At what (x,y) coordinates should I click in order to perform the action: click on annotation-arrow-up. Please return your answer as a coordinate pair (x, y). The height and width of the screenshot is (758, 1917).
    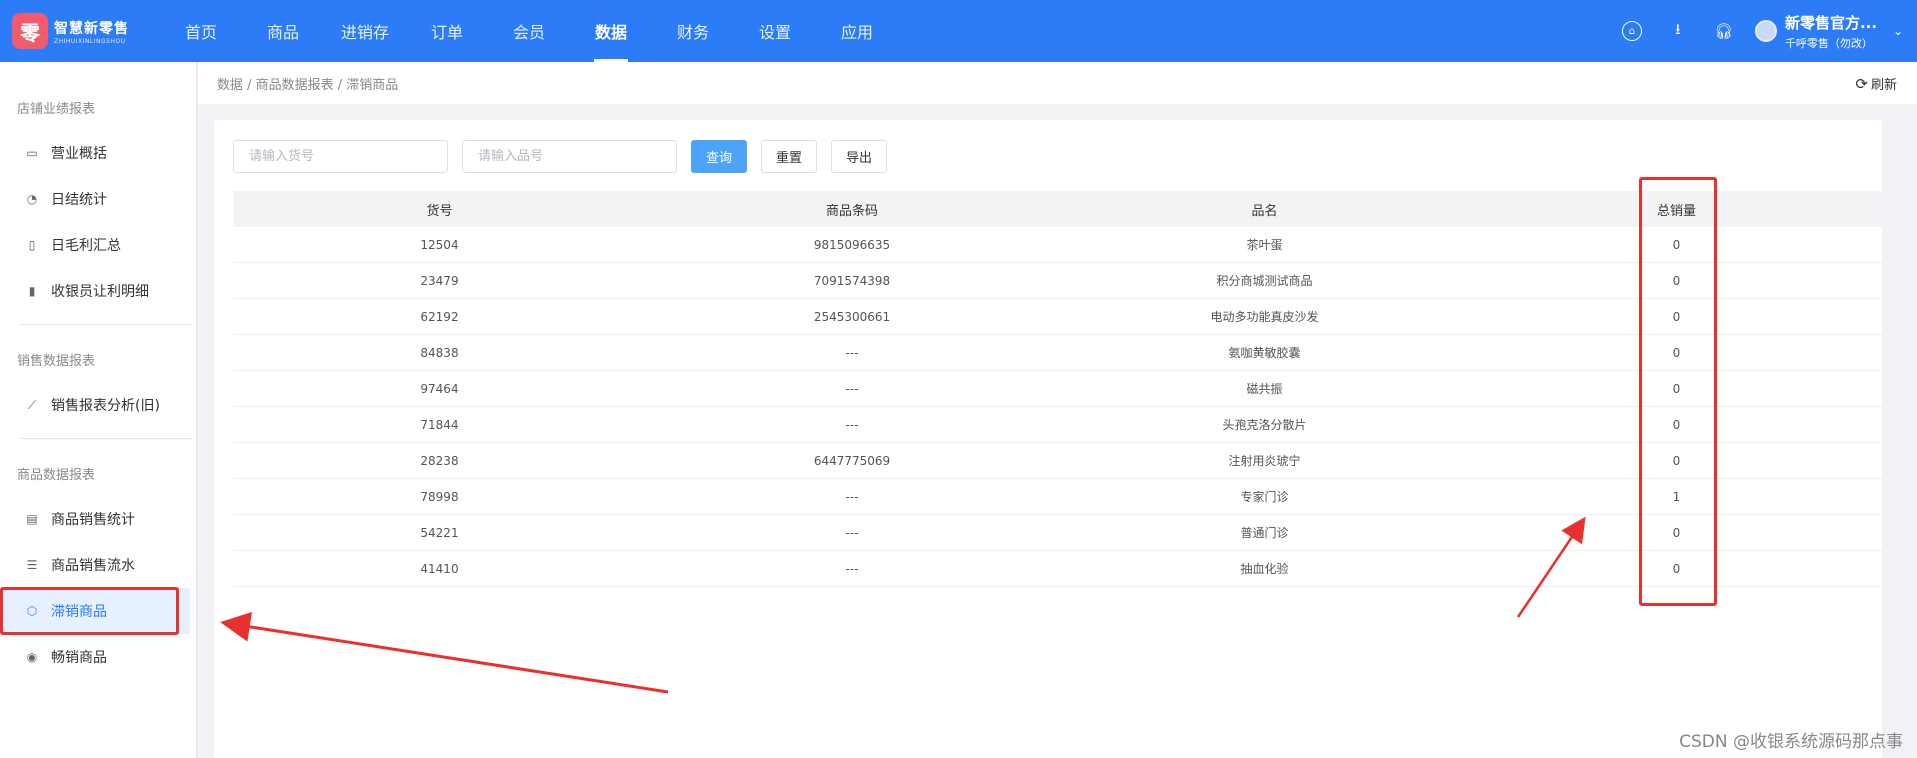
    Looking at the image, I should click on (1551, 567).